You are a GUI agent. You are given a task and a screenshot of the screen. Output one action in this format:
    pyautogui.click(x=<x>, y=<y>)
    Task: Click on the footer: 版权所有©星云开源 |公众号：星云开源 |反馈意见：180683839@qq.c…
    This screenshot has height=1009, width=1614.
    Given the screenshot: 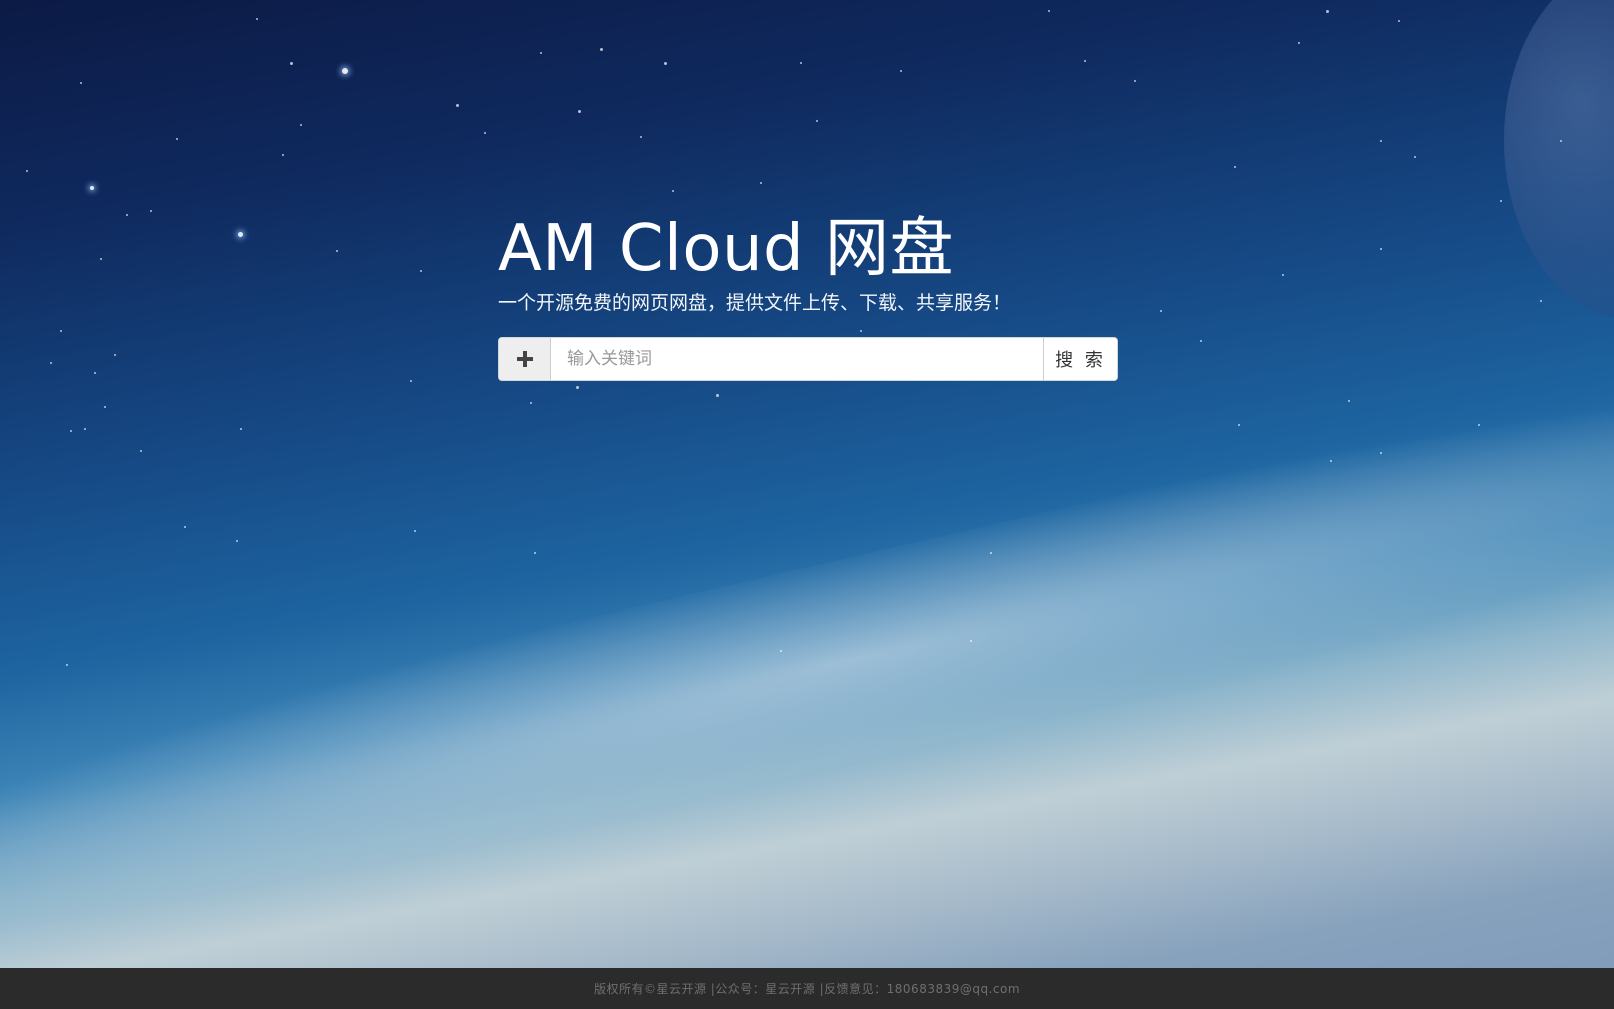 What is the action you would take?
    pyautogui.click(x=807, y=988)
    